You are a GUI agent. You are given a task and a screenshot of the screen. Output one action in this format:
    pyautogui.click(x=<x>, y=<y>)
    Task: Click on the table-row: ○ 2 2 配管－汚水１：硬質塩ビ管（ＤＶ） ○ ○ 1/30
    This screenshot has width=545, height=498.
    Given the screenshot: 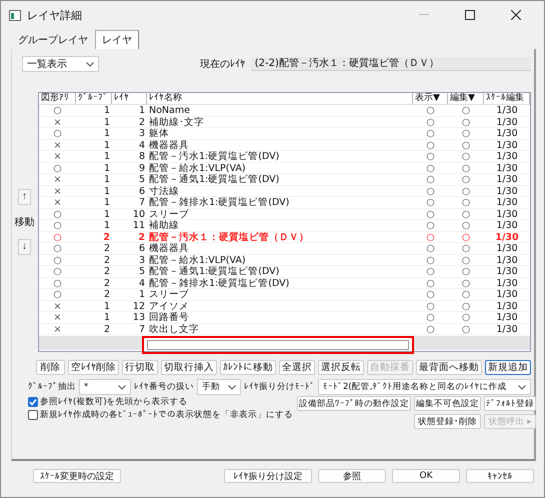 What is the action you would take?
    pyautogui.click(x=284, y=237)
    